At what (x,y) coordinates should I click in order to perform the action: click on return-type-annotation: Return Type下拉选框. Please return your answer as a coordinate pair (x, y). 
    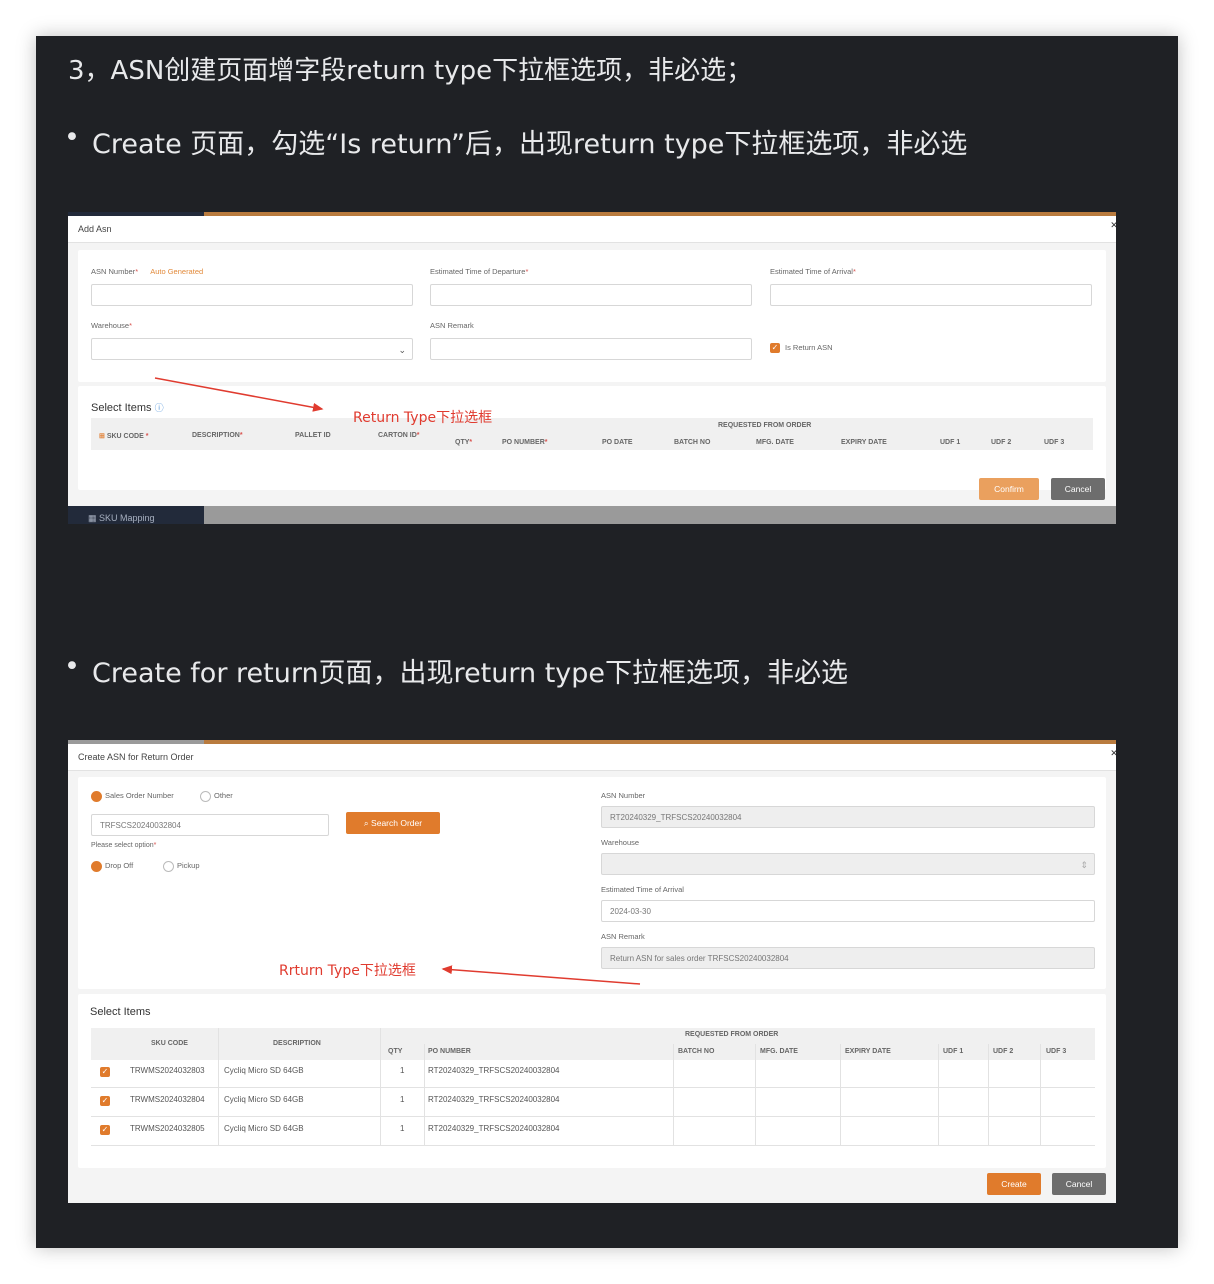
    Looking at the image, I should click on (423, 418).